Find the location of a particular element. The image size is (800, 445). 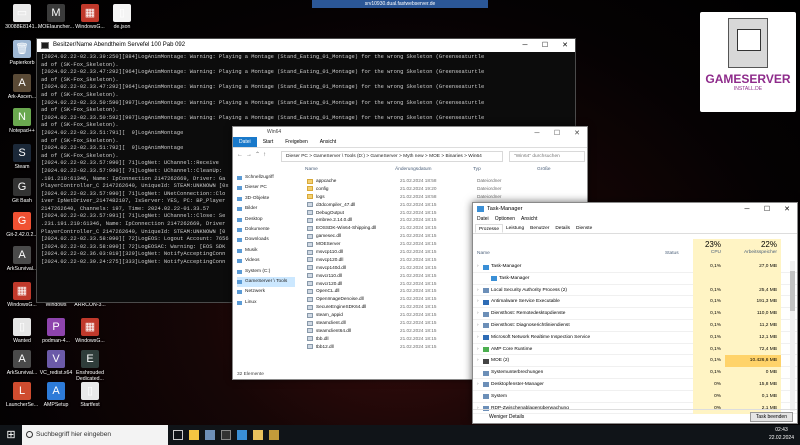

ribbon-tab: Datei is located at coordinates (245, 142).